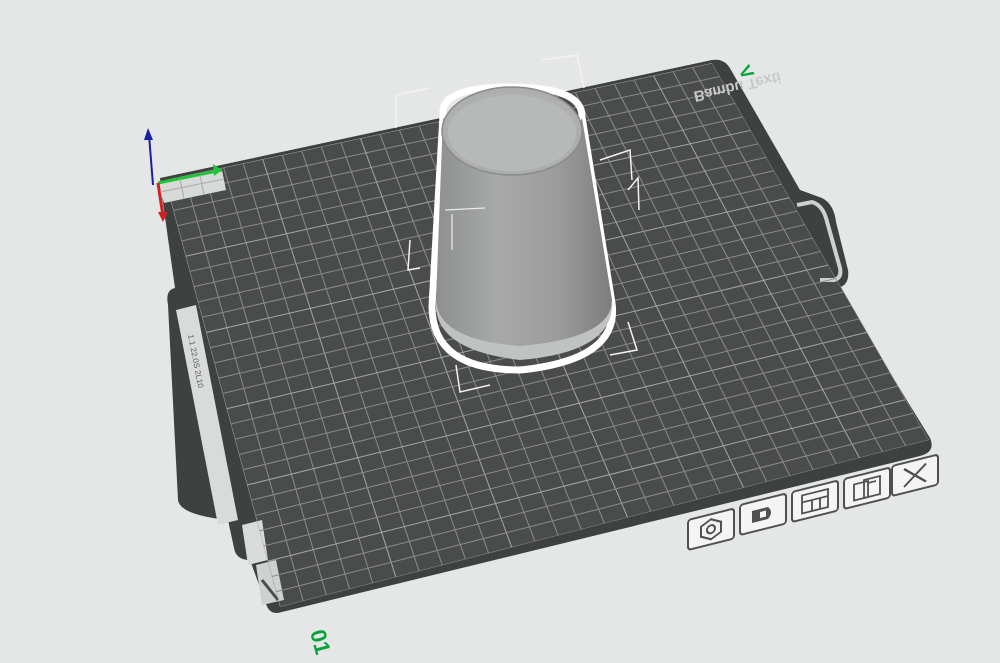 Image resolution: width=1000 pixels, height=663 pixels. Describe the element at coordinates (151, 160) in the screenshot. I see `z-axis-line` at that location.